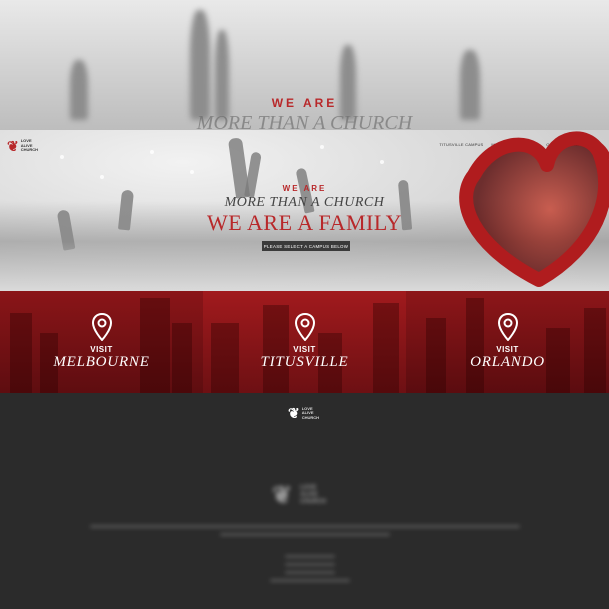 This screenshot has height=609, width=609. What do you see at coordinates (304, 103) in the screenshot?
I see `blurred-we-are: WE ARE` at bounding box center [304, 103].